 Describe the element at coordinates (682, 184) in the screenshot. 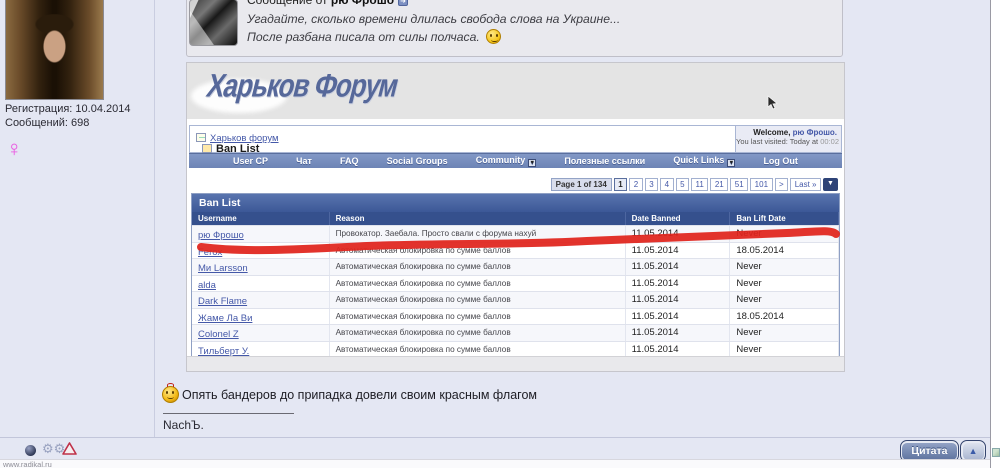

I see `page-link: 5` at that location.